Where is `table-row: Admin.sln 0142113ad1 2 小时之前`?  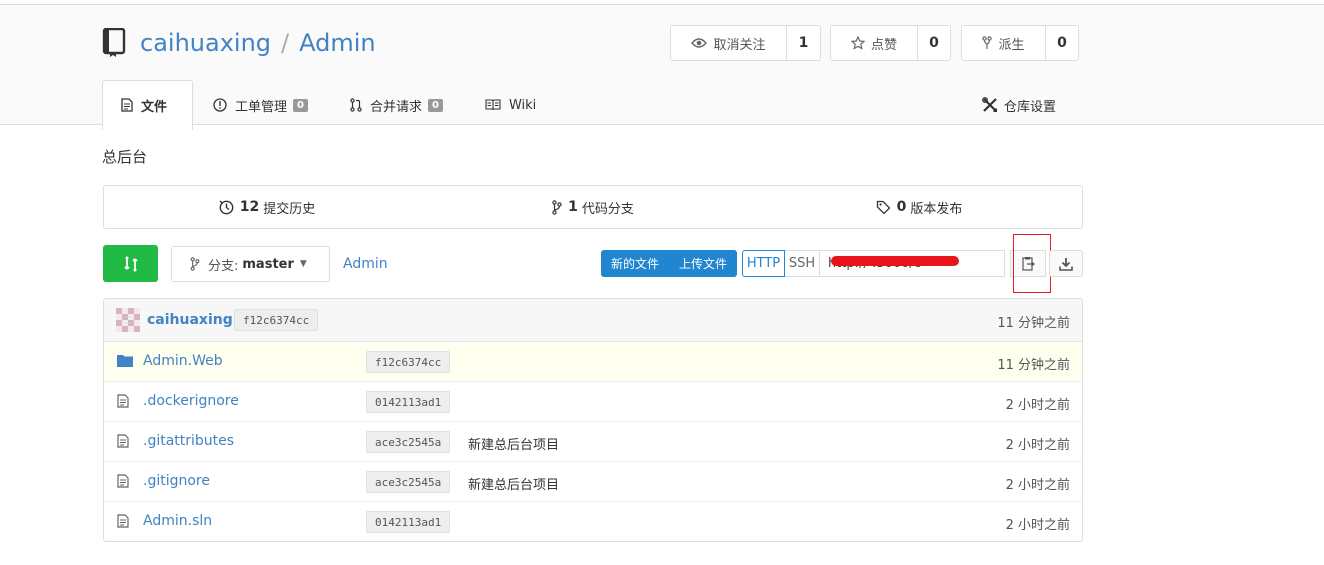
table-row: Admin.sln 0142113ad1 2 小时之前 is located at coordinates (593, 521).